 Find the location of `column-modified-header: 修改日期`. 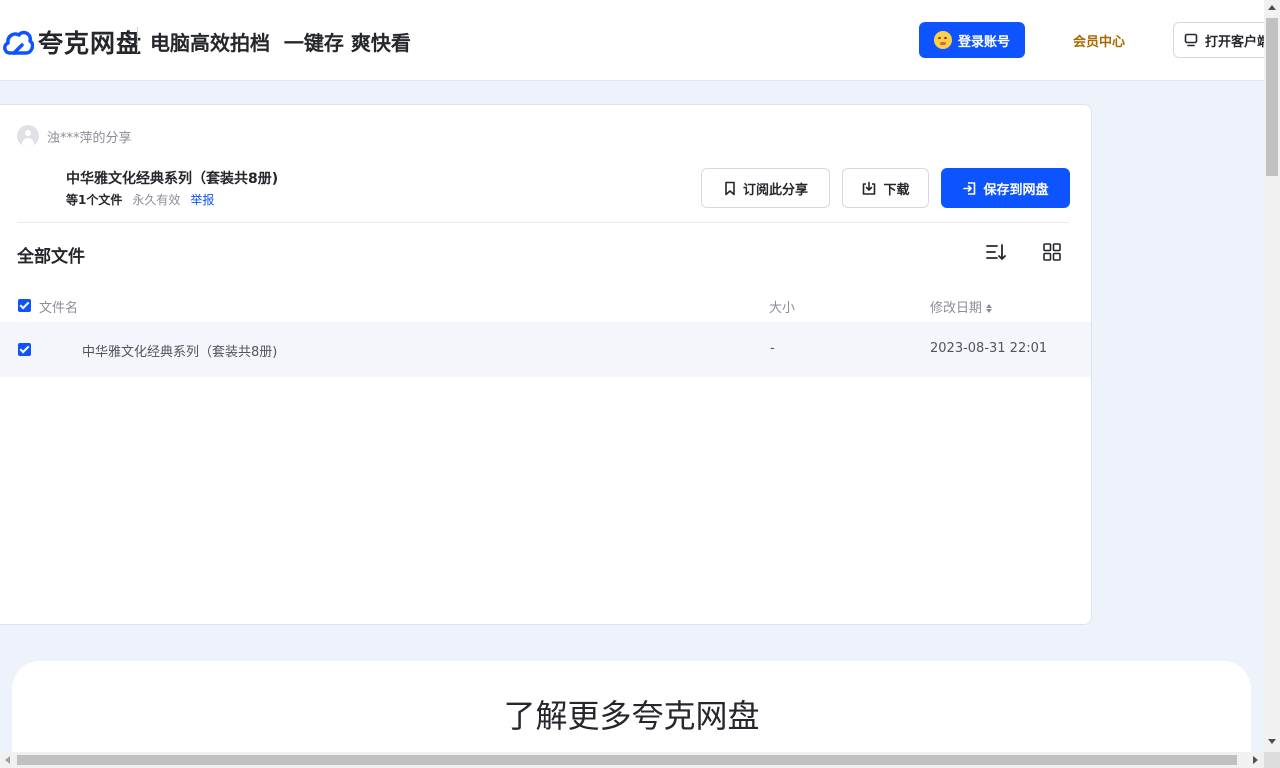

column-modified-header: 修改日期 is located at coordinates (961, 306).